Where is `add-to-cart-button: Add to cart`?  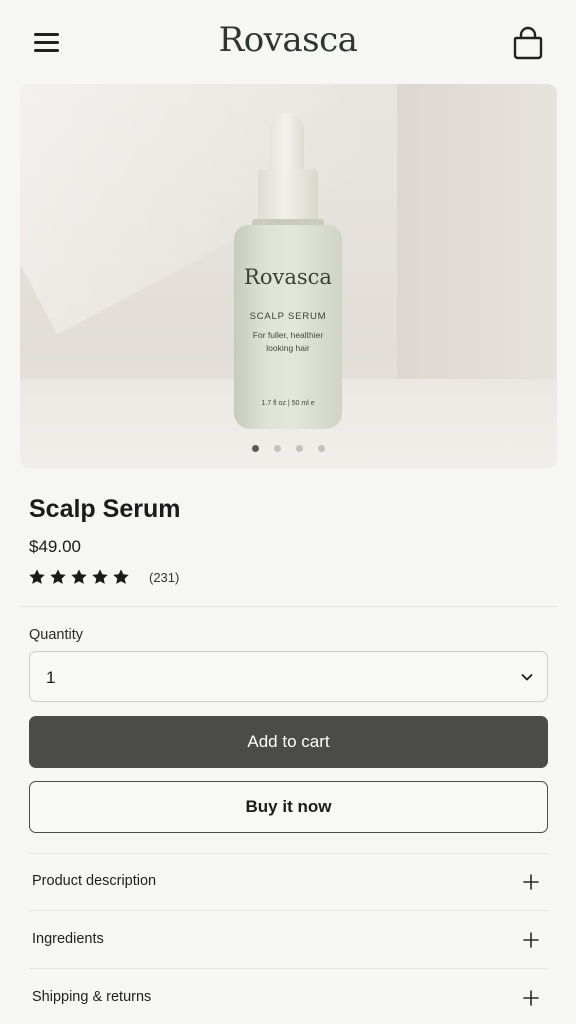
add-to-cart-button: Add to cart is located at coordinates (288, 742).